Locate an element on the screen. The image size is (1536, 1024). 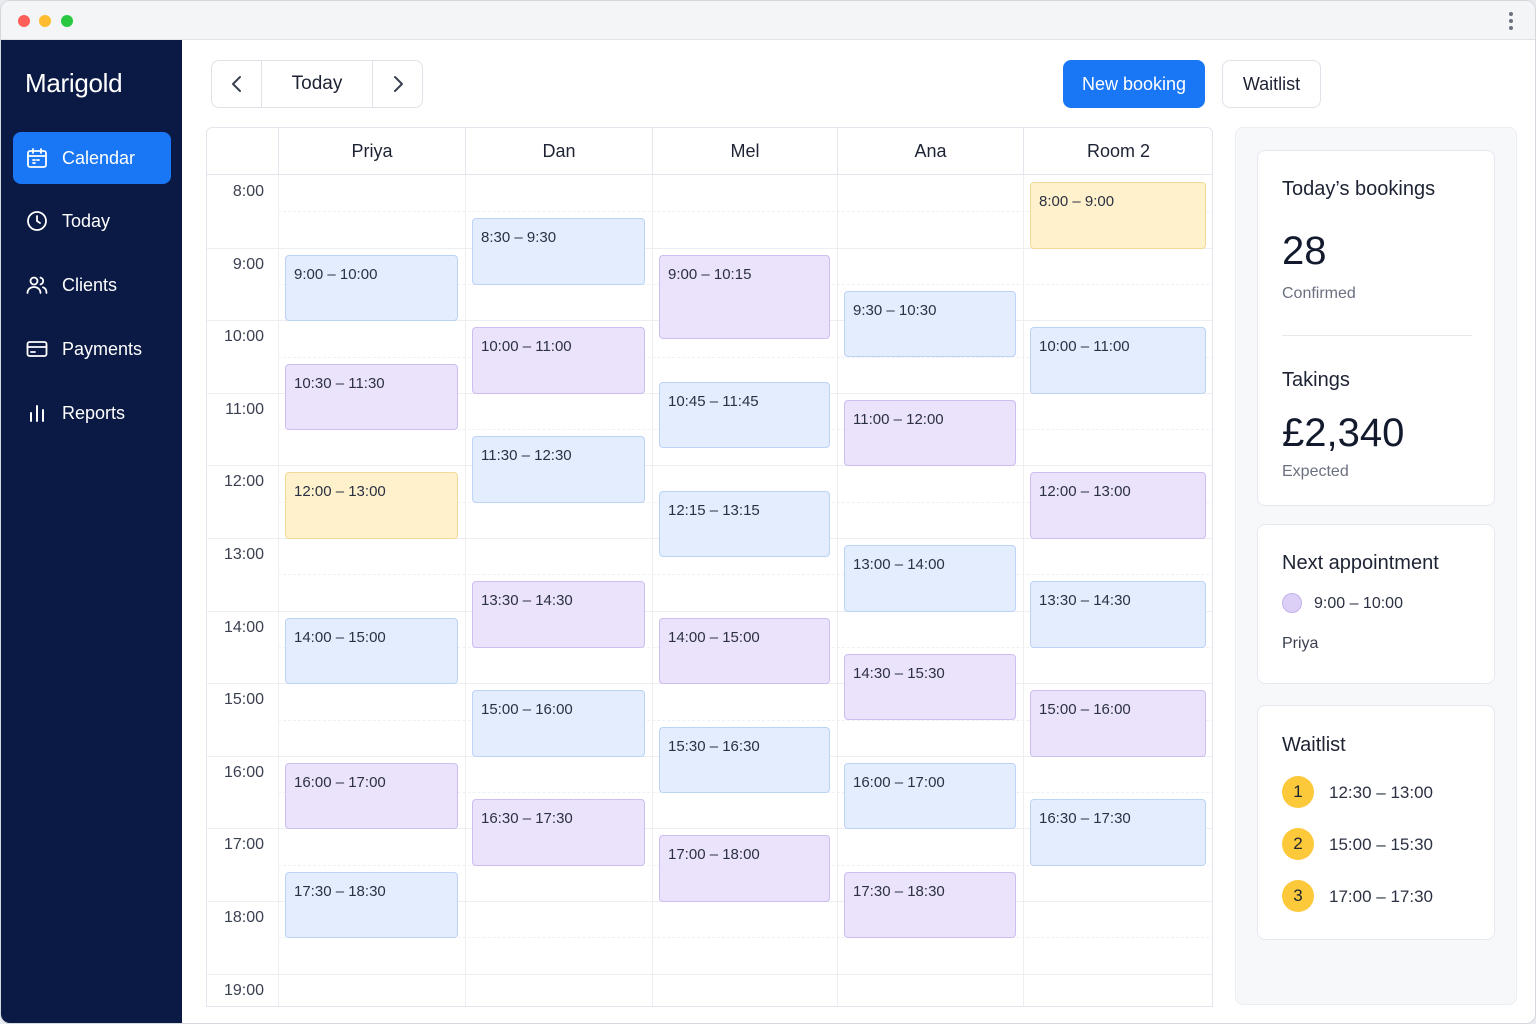
waitlist-item-time: 12:30 – 13:00 is located at coordinates (1381, 793).